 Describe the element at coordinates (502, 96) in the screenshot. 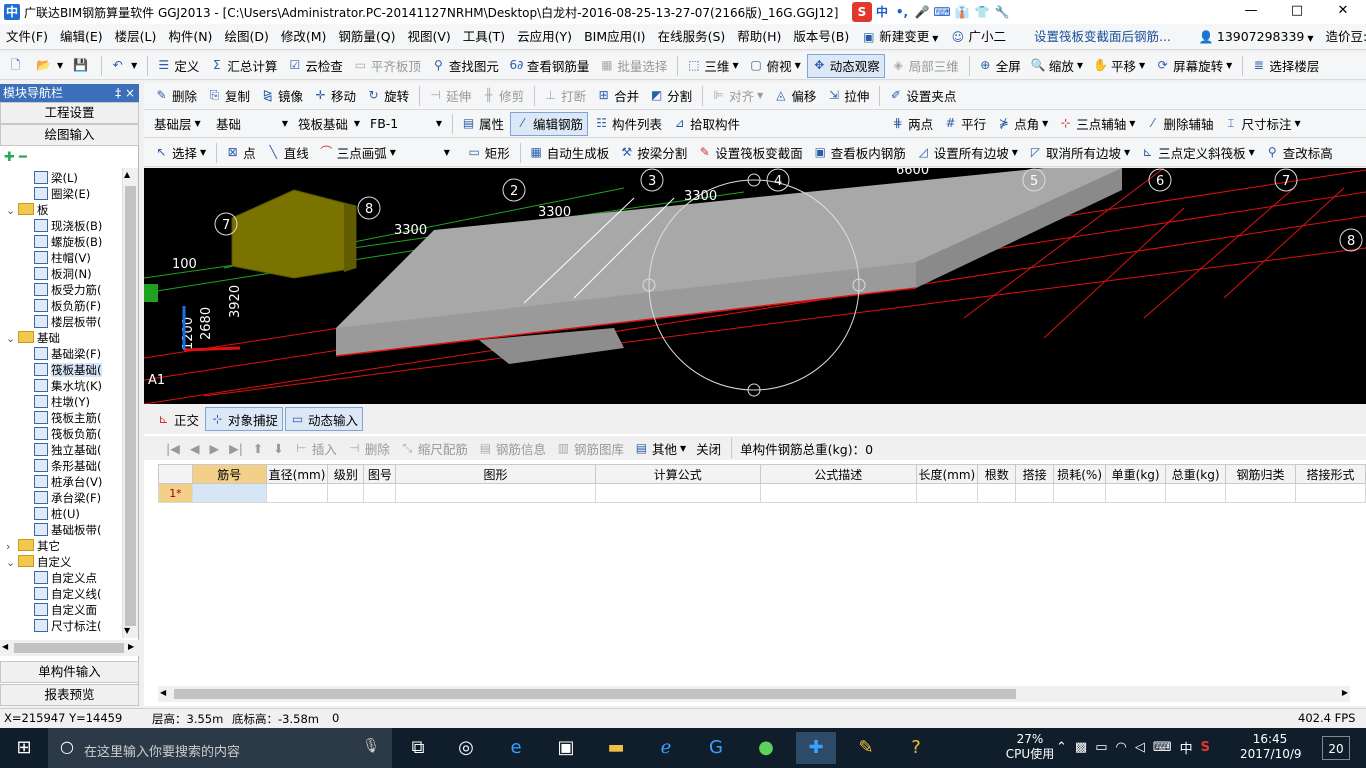

I see `trim-button: ╫ 修剪` at that location.